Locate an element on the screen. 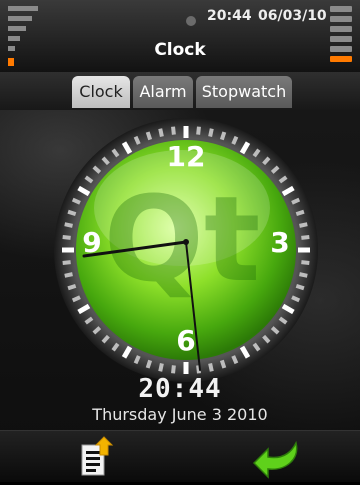  back-button is located at coordinates (276, 457).